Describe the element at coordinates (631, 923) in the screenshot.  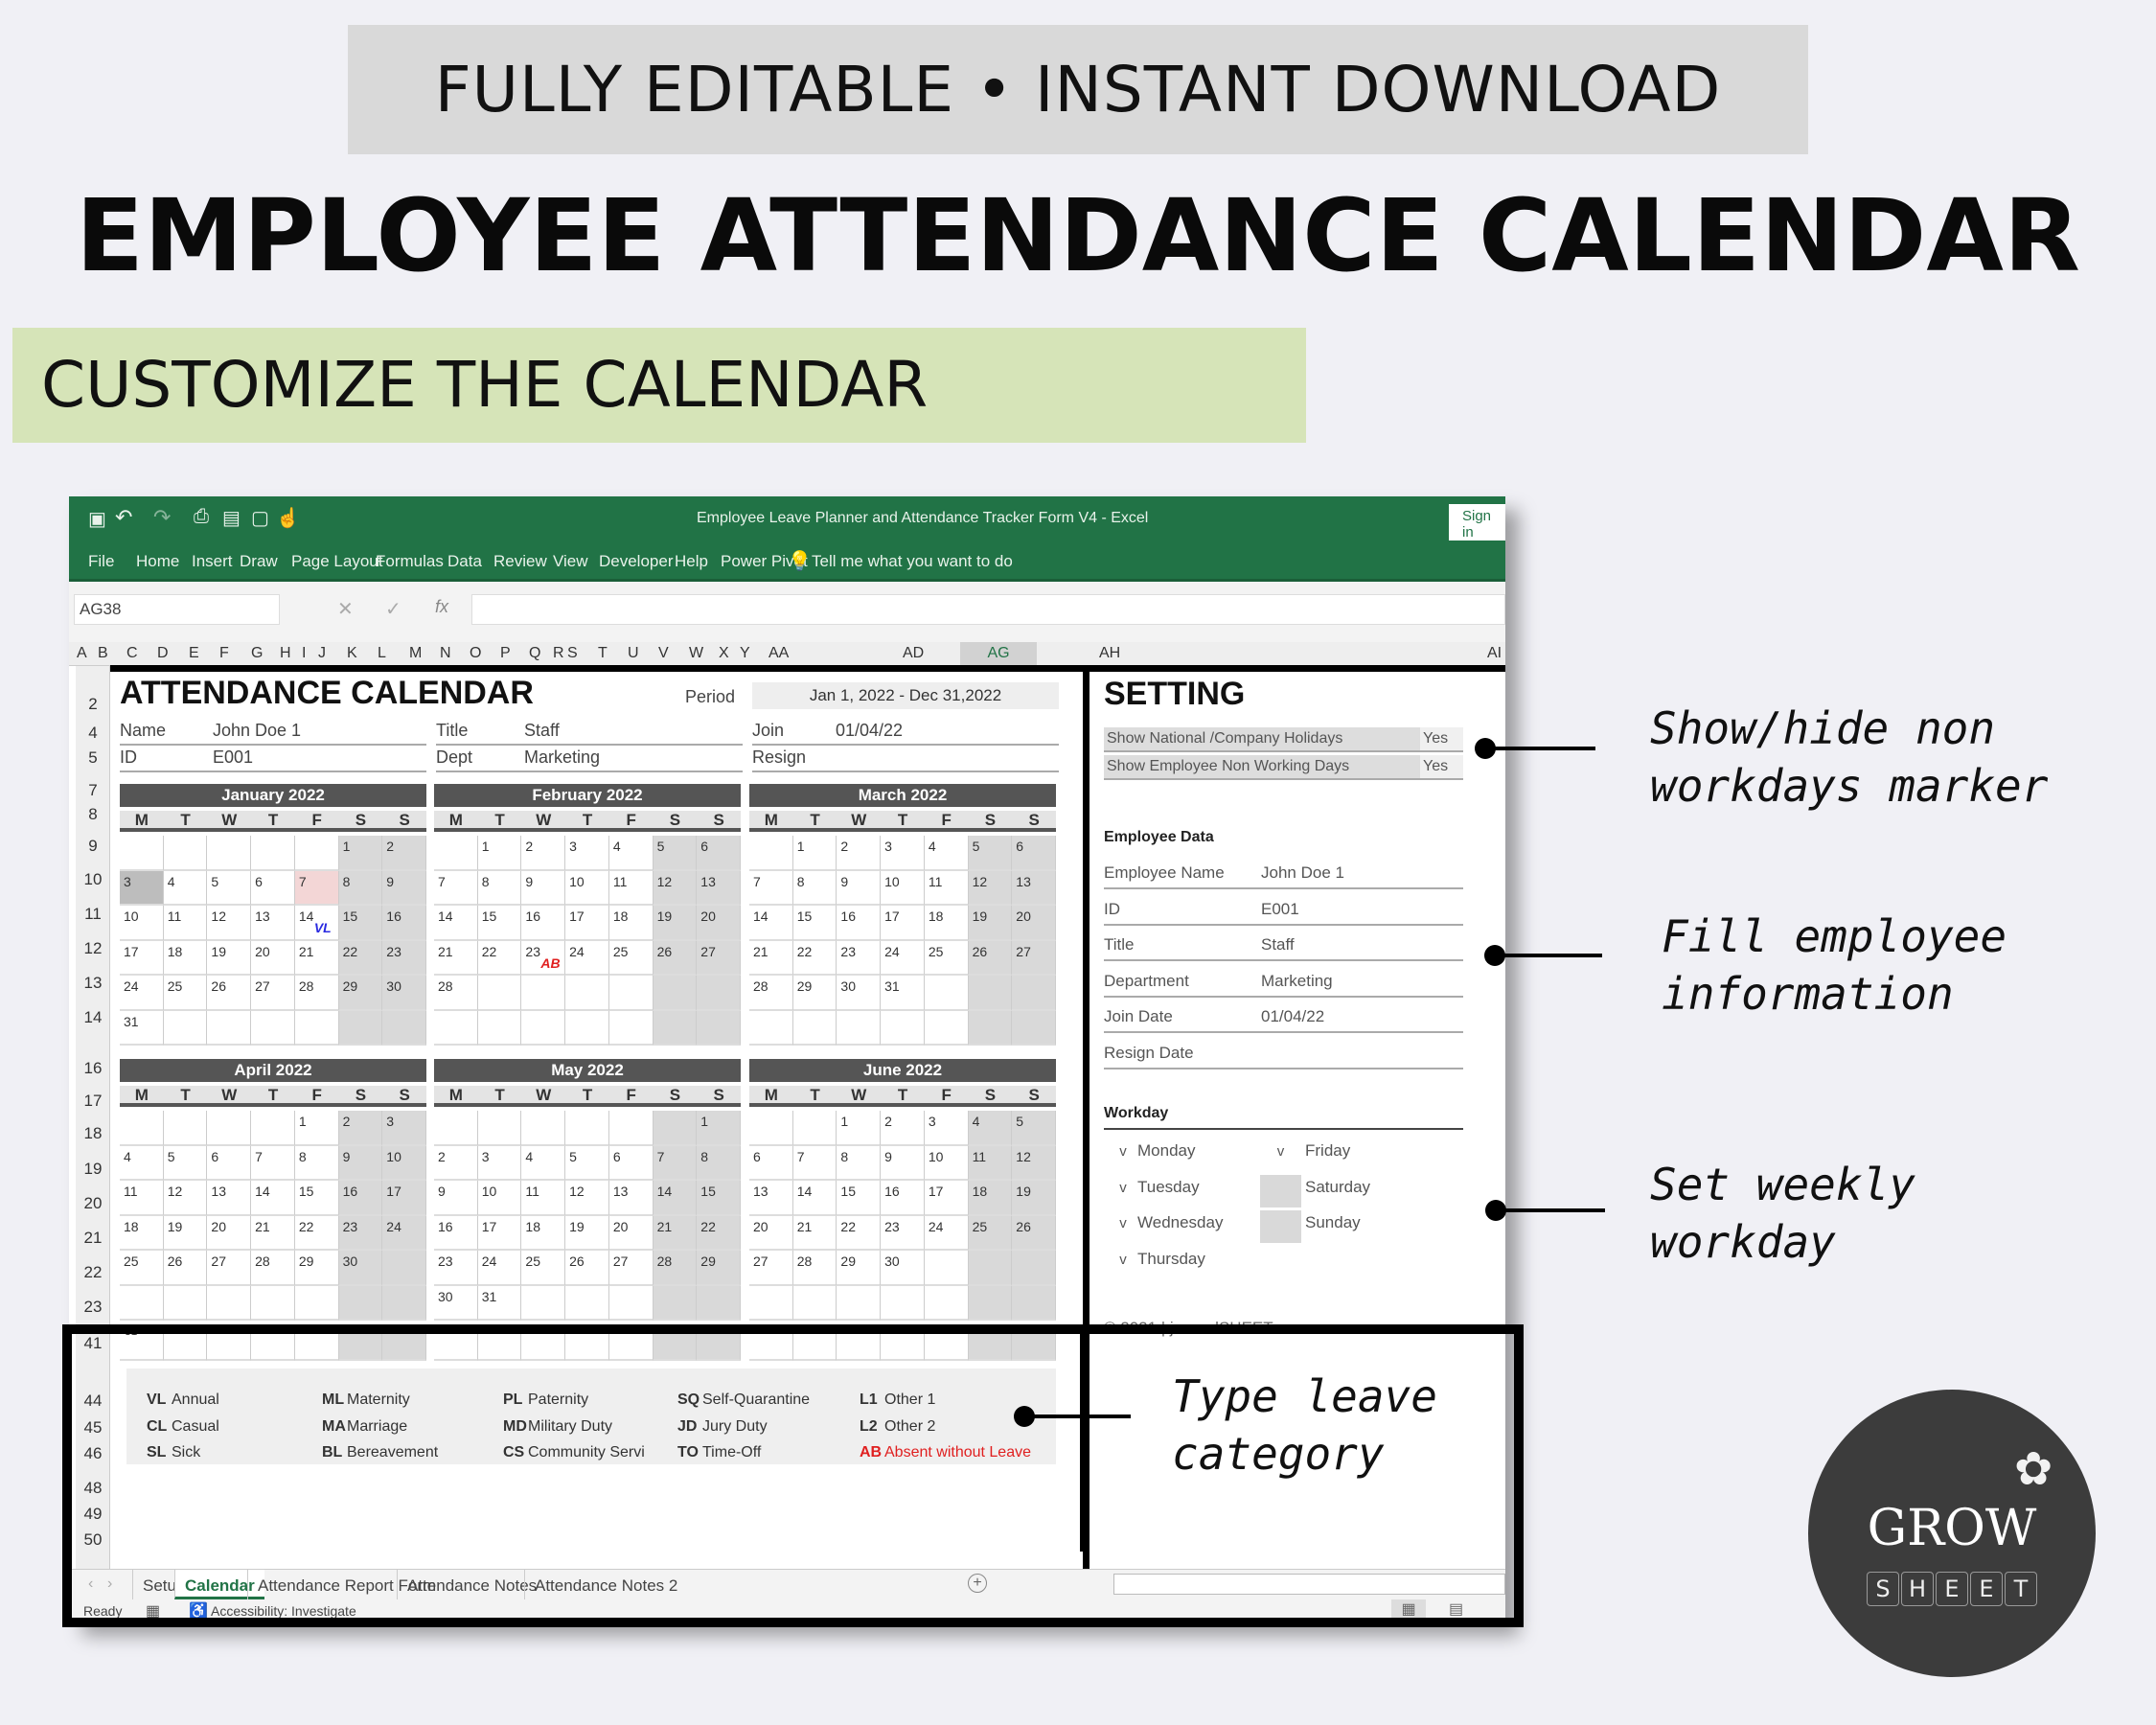
I see `day-cell: 18` at that location.